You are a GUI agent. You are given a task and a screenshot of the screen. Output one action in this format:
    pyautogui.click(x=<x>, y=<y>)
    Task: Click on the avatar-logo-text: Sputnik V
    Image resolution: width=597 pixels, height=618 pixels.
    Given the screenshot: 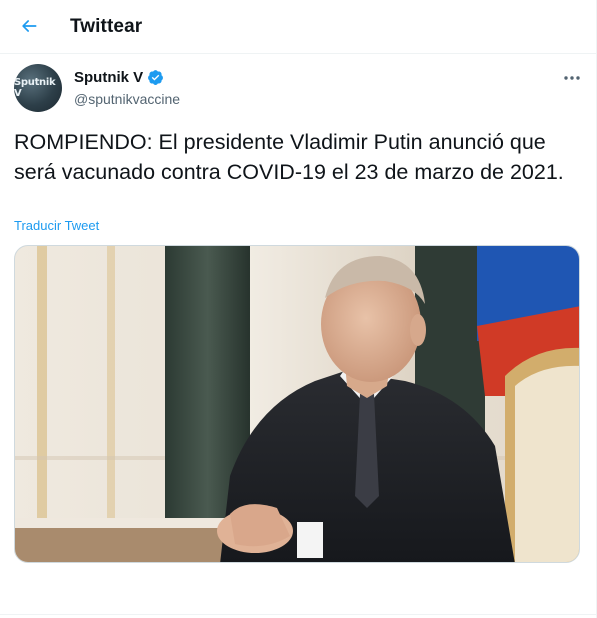 What is the action you would take?
    pyautogui.click(x=35, y=88)
    